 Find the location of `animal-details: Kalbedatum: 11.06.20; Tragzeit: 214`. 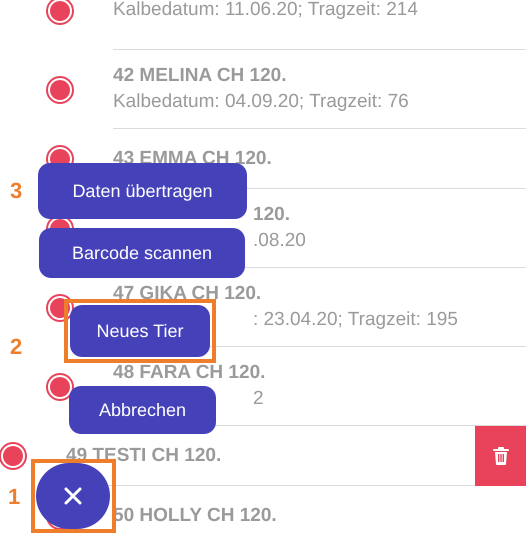

animal-details: Kalbedatum: 11.06.20; Tragzeit: 214 is located at coordinates (266, 10).